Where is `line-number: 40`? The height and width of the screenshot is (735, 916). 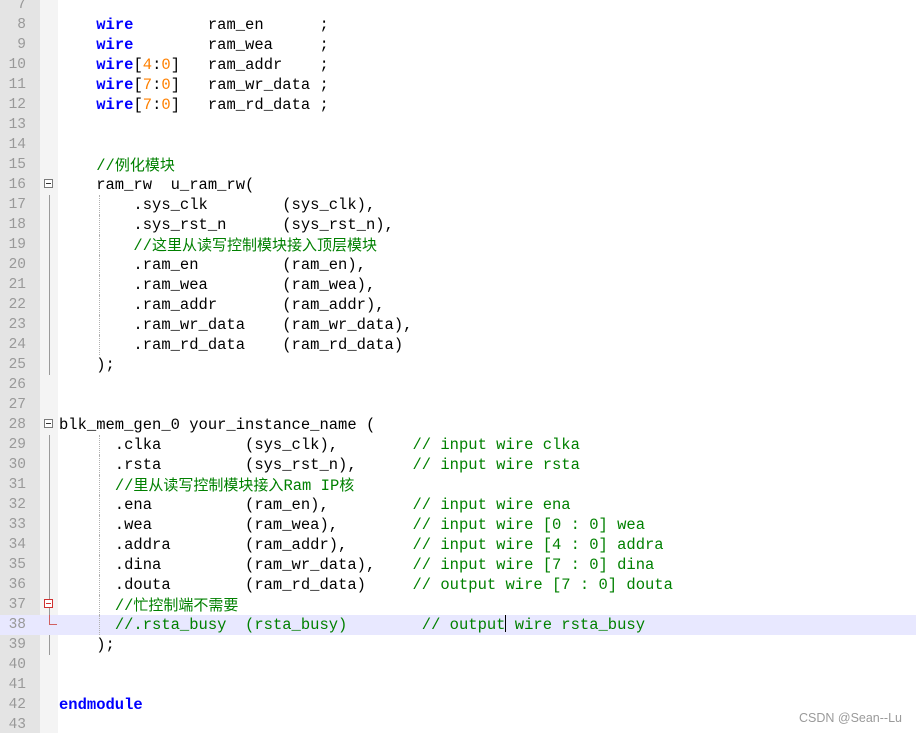 line-number: 40 is located at coordinates (17, 665).